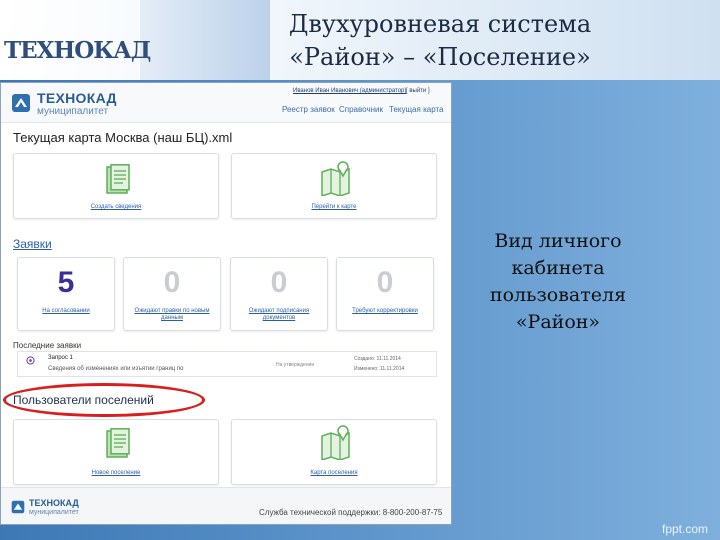 The image size is (720, 540). I want to click on request-status-icon, so click(30, 360).